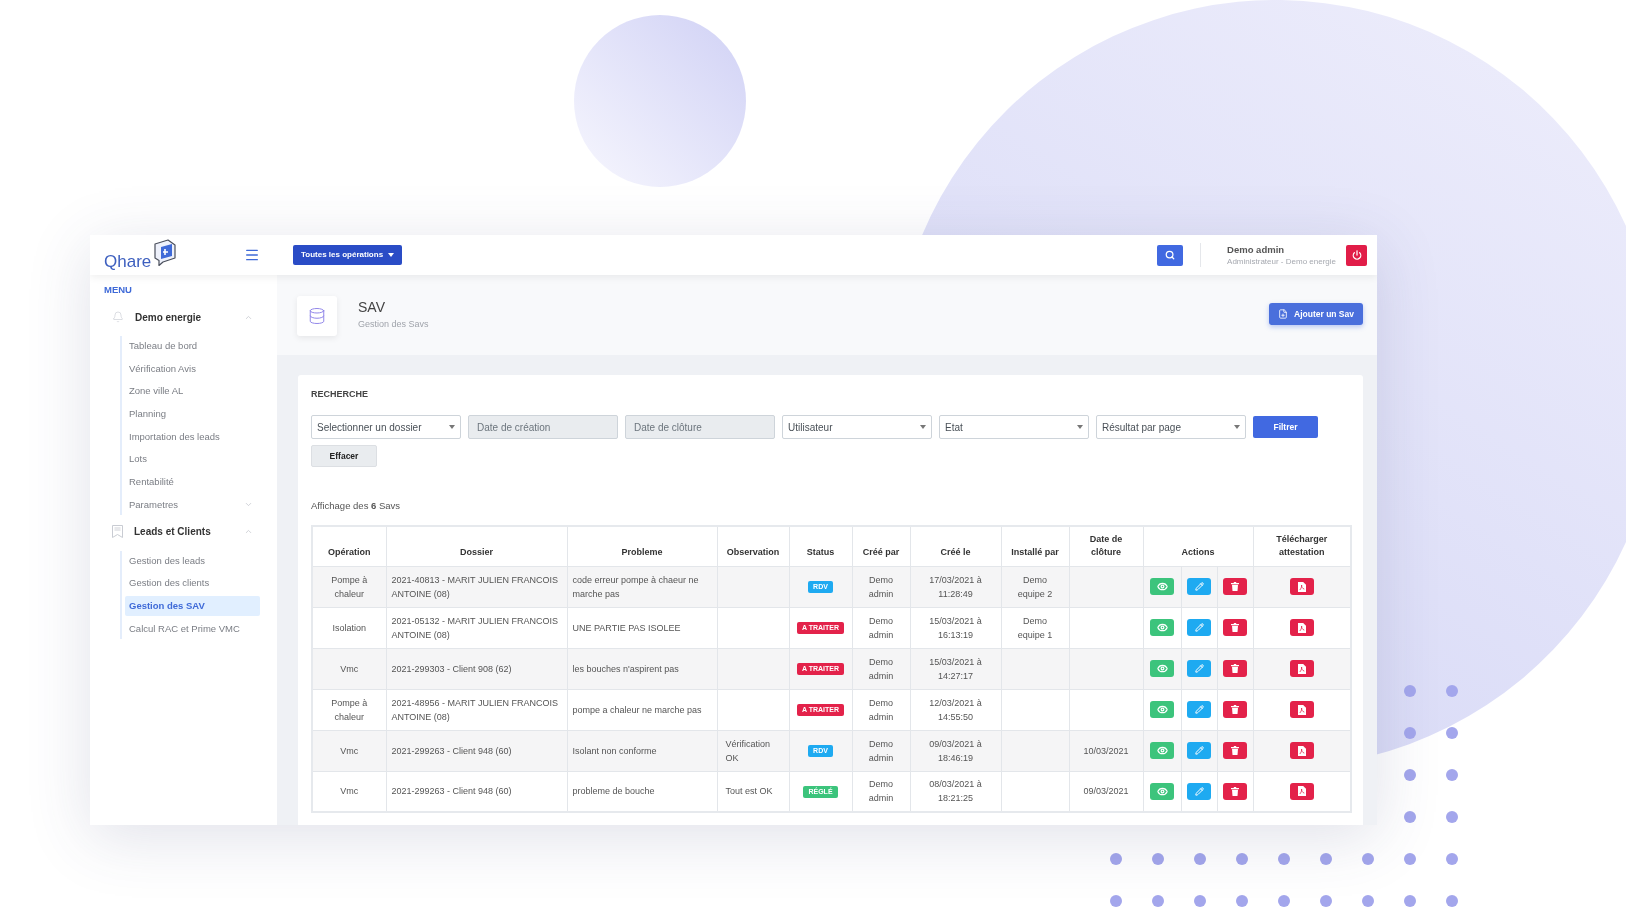 This screenshot has width=1626, height=916. I want to click on table-cell: 09/03/2021 à 18:46:19, so click(955, 750).